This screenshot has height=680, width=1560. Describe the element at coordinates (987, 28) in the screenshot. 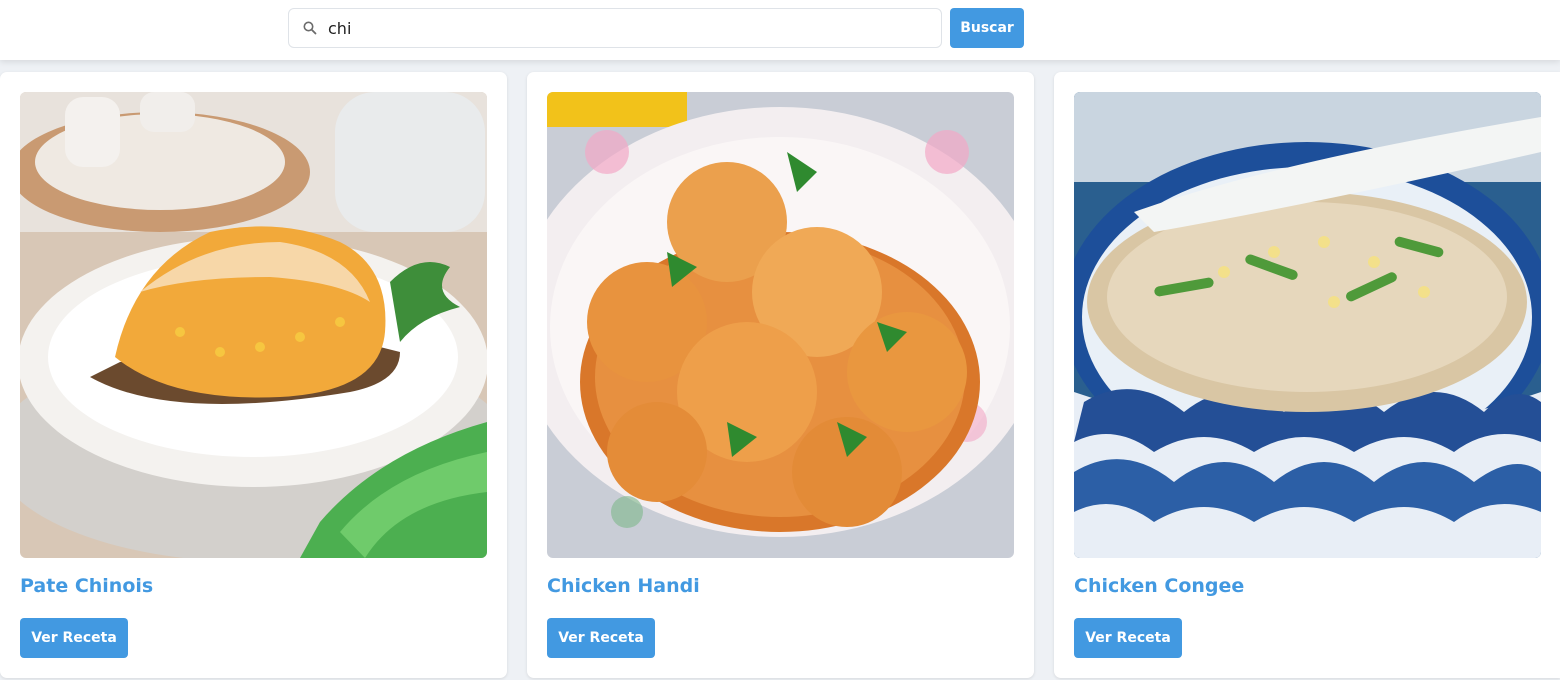

I see `search-button: Buscar` at that location.